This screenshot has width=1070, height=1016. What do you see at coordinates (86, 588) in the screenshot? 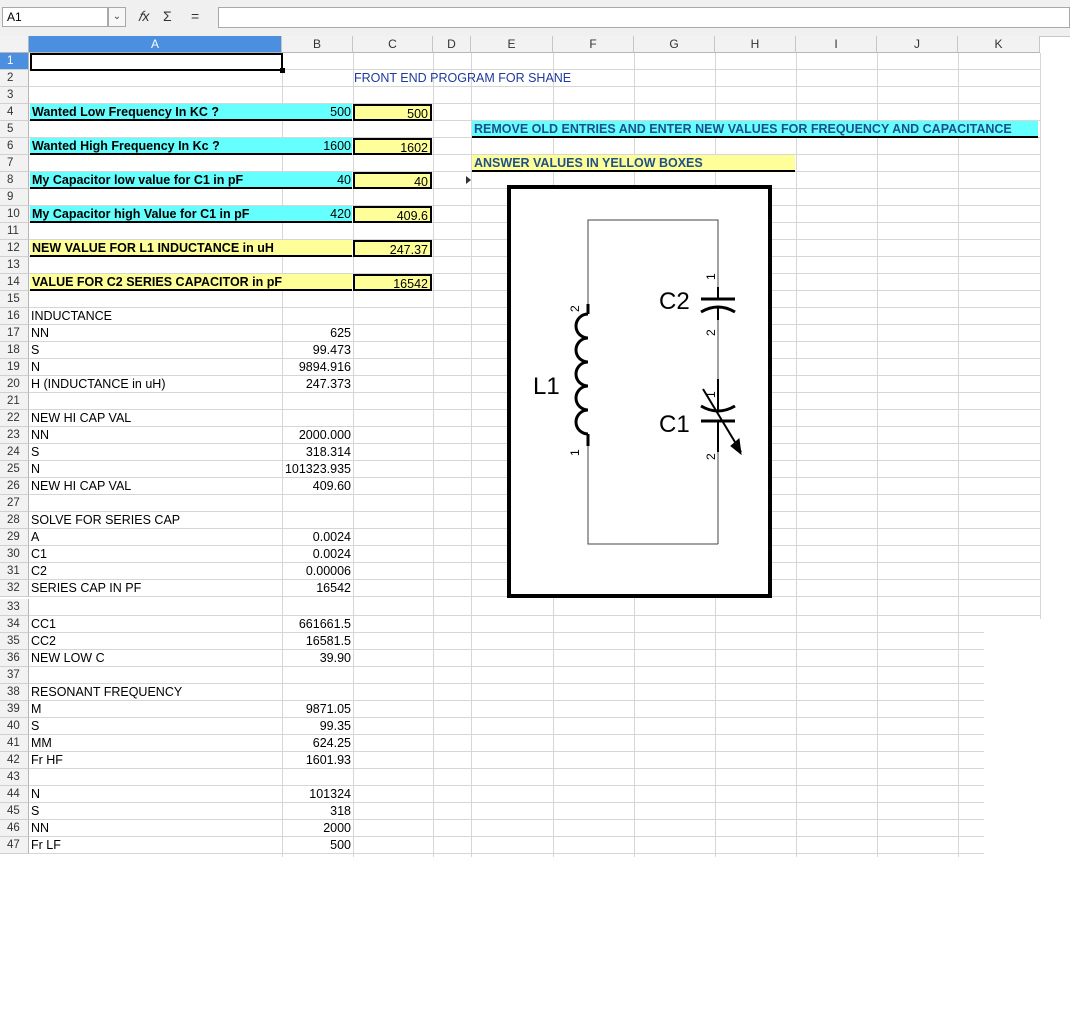
I see `calc-label: SERIES CAP IN PF` at bounding box center [86, 588].